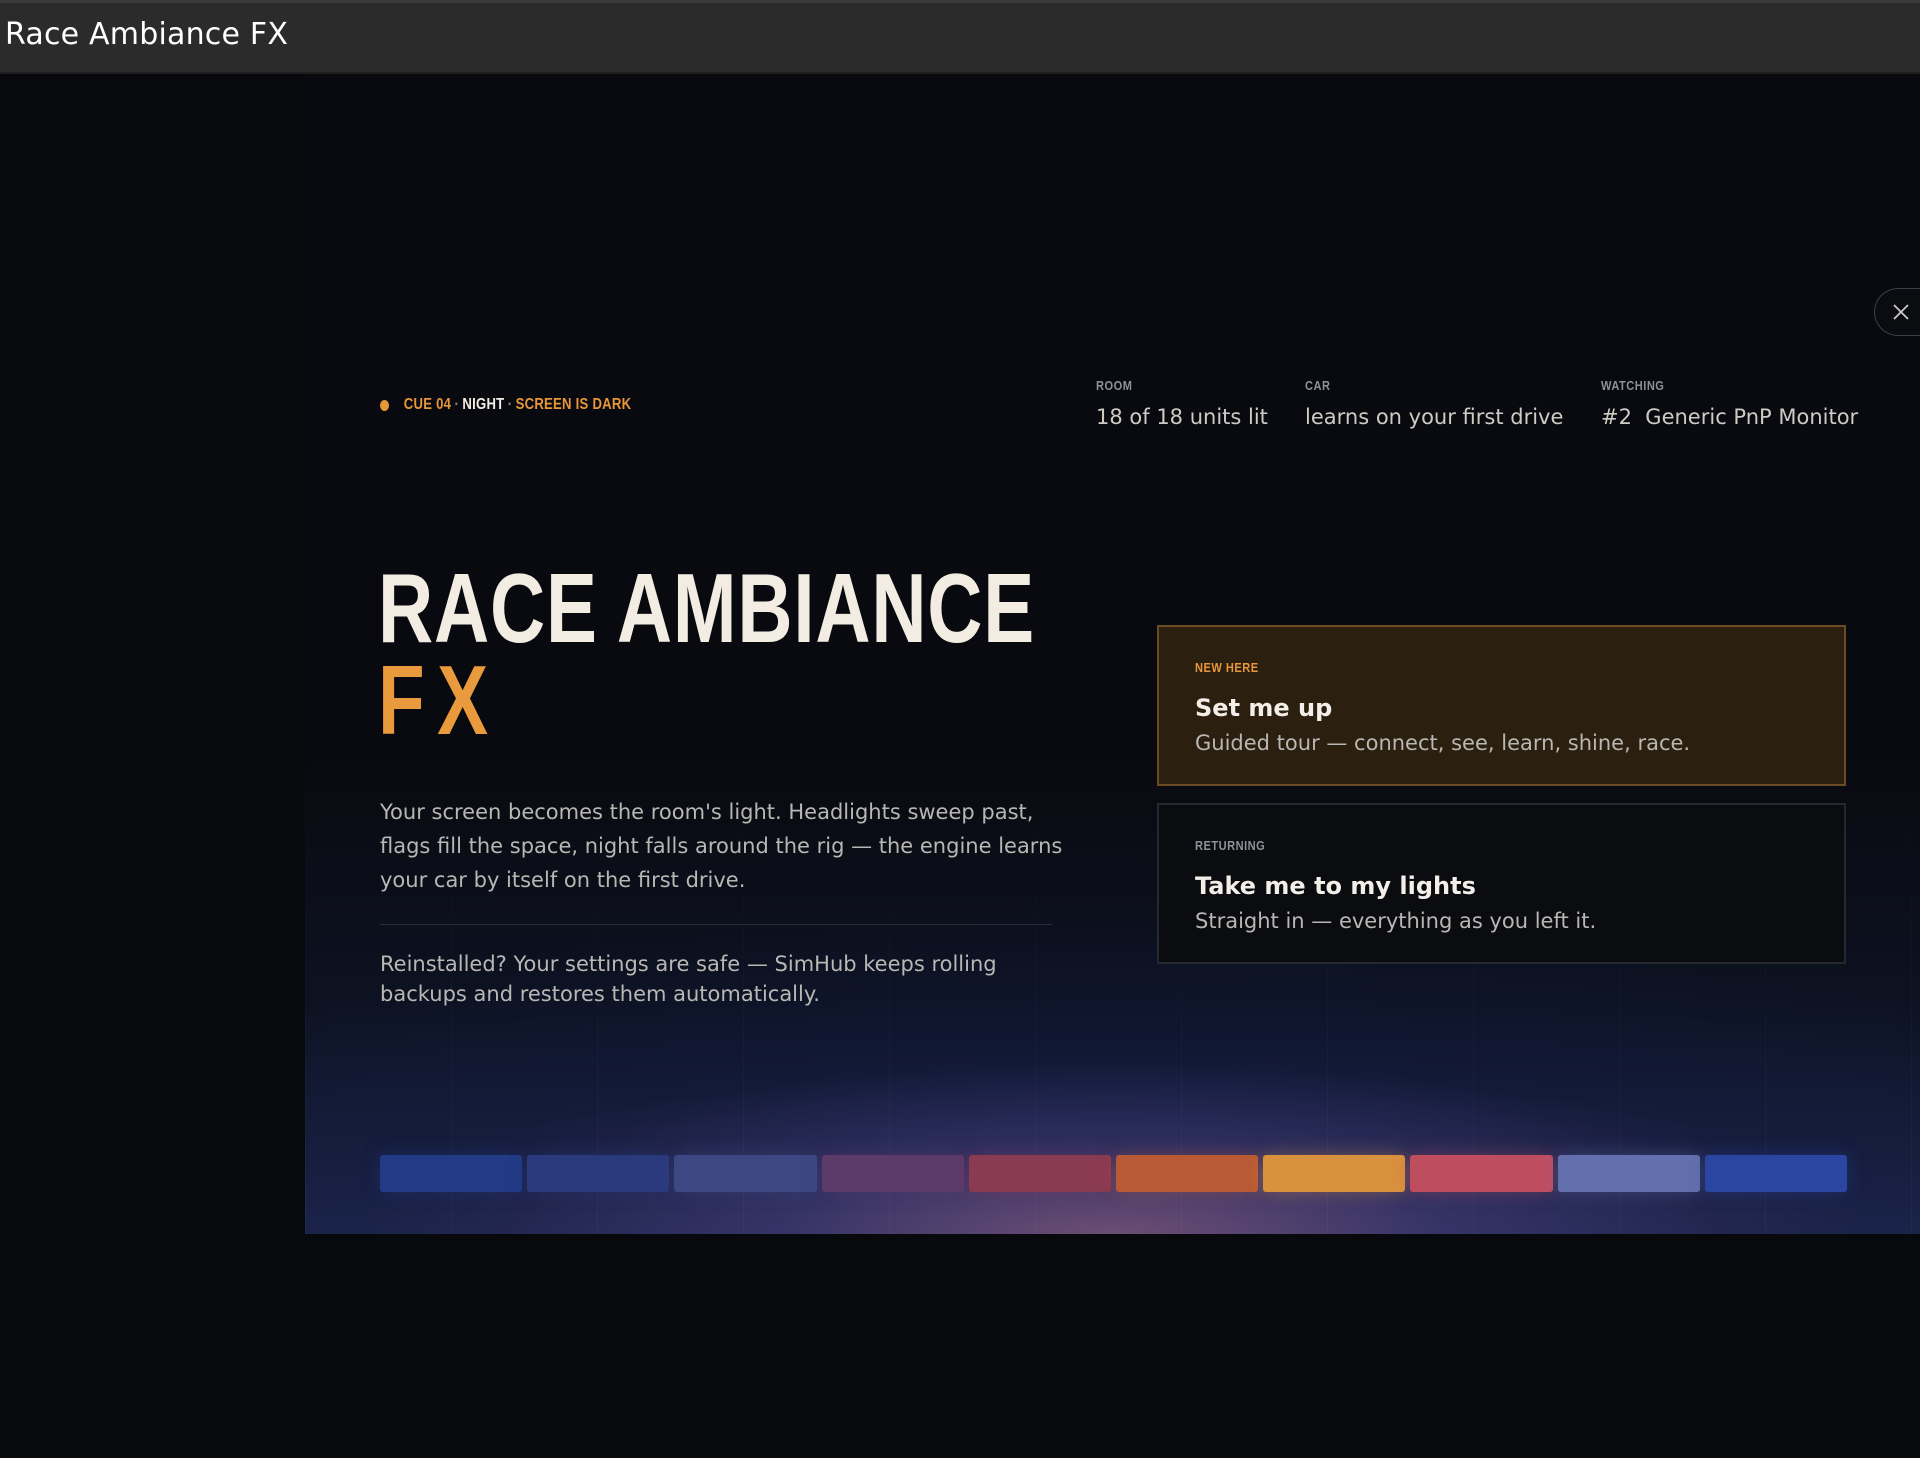 The image size is (1920, 1458). Describe the element at coordinates (147, 34) in the screenshot. I see `window-title: Race Ambiance FX` at that location.